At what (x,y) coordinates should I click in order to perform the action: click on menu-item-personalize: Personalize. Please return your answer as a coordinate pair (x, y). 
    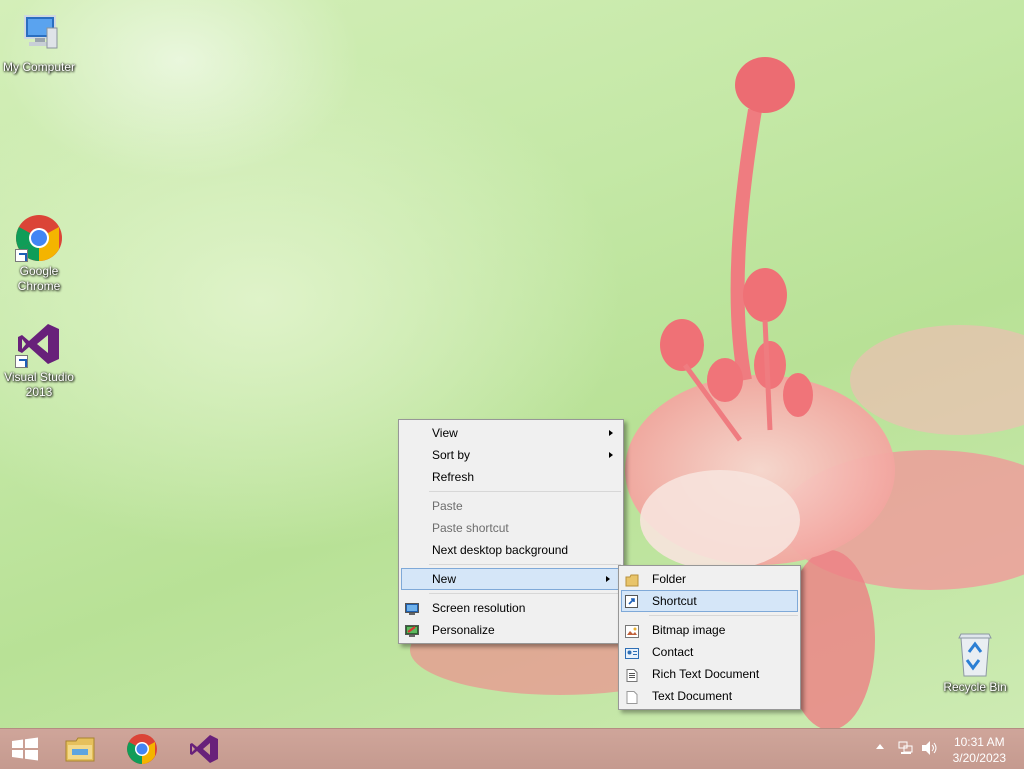
    Looking at the image, I should click on (511, 630).